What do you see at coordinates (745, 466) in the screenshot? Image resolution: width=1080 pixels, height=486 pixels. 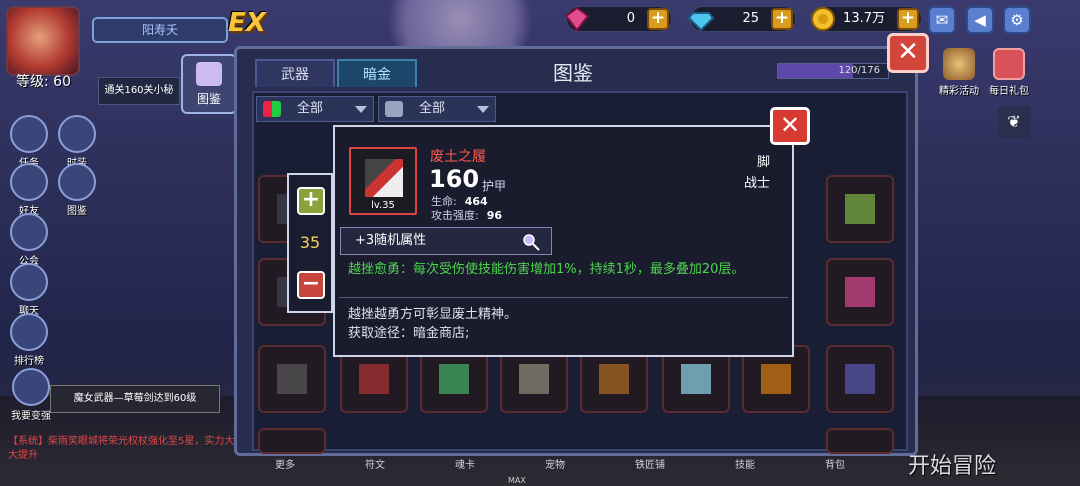 I see `nav-skills: 技能` at bounding box center [745, 466].